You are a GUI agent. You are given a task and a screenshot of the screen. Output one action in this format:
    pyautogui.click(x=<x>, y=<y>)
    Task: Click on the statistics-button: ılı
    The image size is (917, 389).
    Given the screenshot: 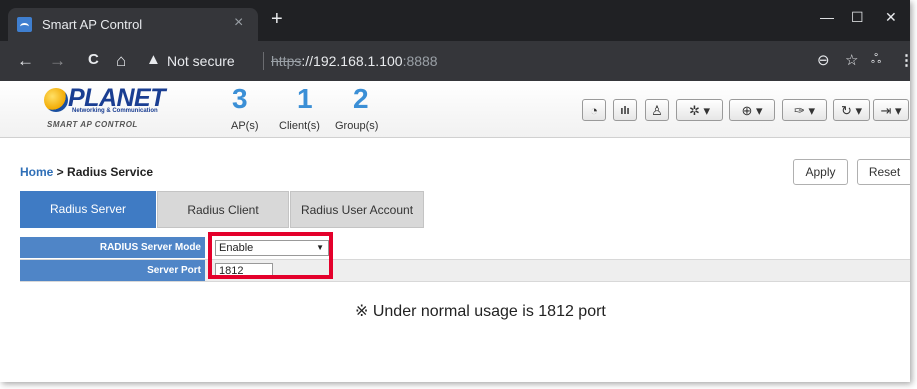 What is the action you would take?
    pyautogui.click(x=625, y=110)
    